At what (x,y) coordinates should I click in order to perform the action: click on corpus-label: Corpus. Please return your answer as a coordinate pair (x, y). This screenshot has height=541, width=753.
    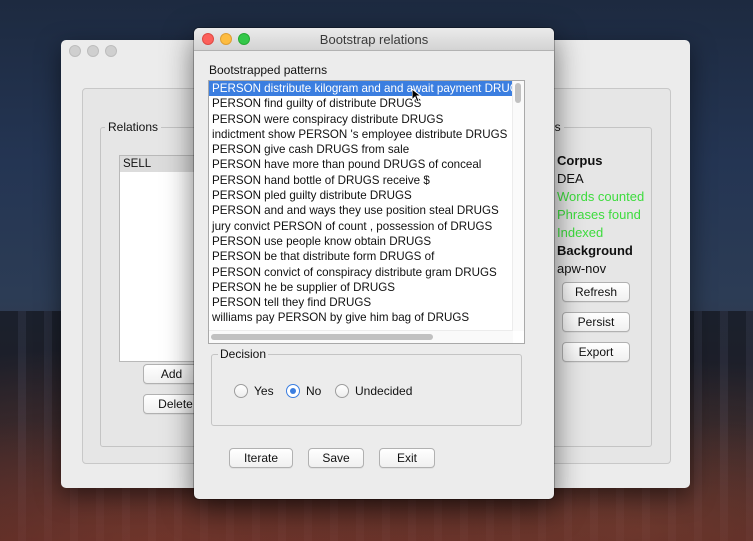
    Looking at the image, I should click on (580, 160).